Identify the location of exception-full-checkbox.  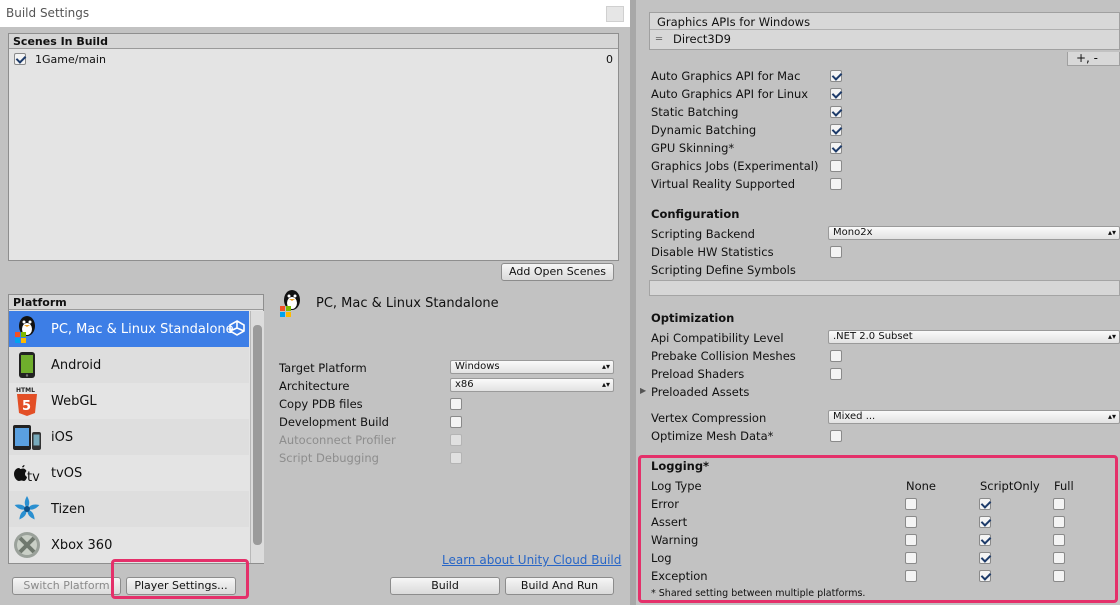
(1059, 576).